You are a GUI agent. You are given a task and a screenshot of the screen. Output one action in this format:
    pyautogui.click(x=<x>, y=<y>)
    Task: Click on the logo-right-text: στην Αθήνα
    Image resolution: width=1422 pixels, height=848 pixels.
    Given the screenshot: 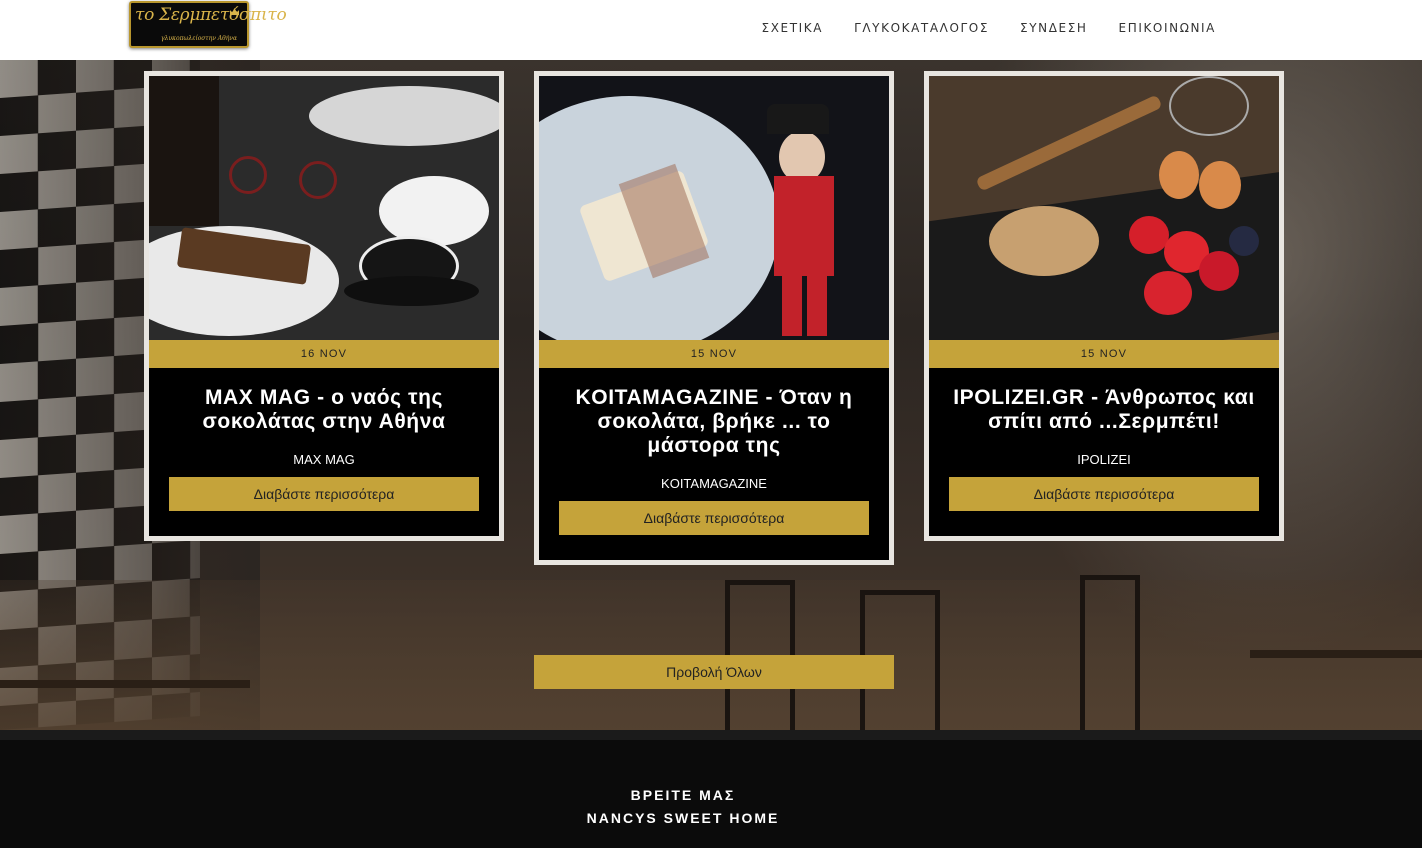 What is the action you would take?
    pyautogui.click(x=219, y=38)
    